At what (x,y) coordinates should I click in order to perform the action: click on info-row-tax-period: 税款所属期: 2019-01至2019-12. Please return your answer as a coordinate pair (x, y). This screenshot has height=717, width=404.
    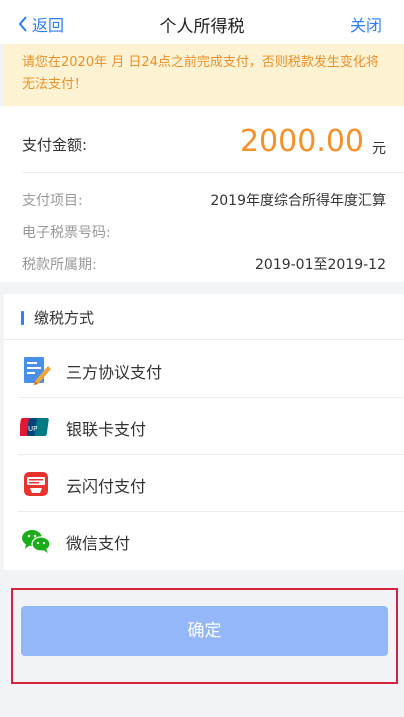
    Looking at the image, I should click on (204, 265).